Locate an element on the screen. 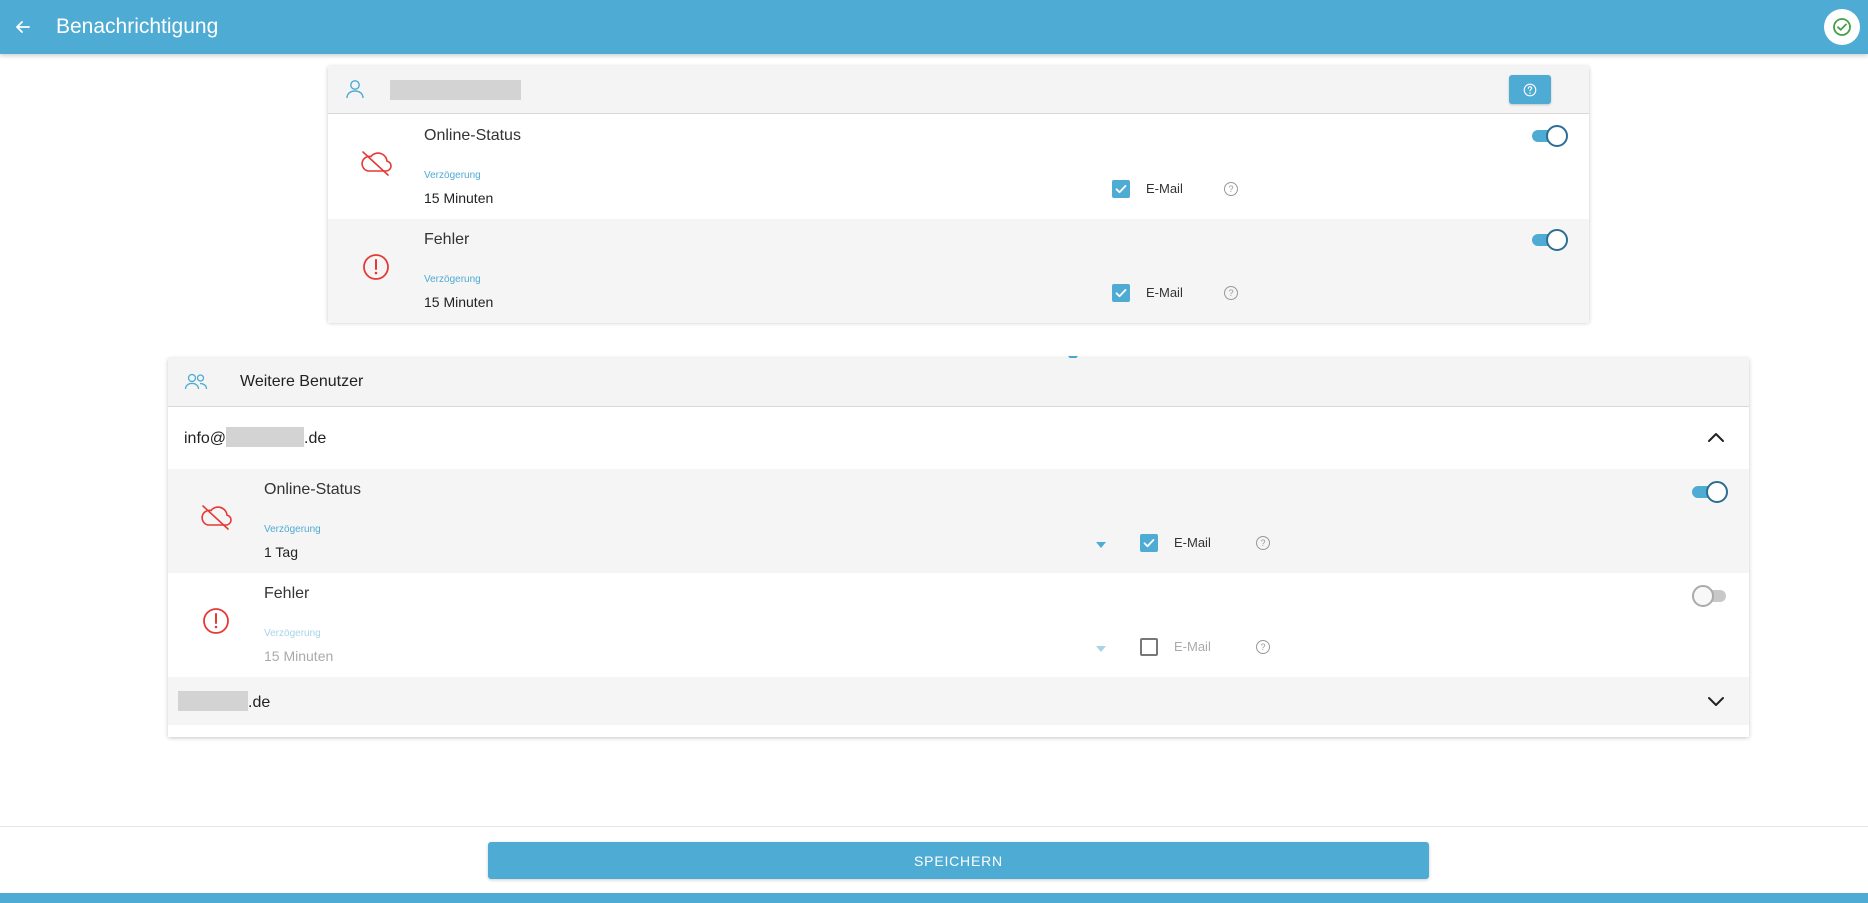 This screenshot has width=1868, height=903. person-icon is located at coordinates (355, 91).